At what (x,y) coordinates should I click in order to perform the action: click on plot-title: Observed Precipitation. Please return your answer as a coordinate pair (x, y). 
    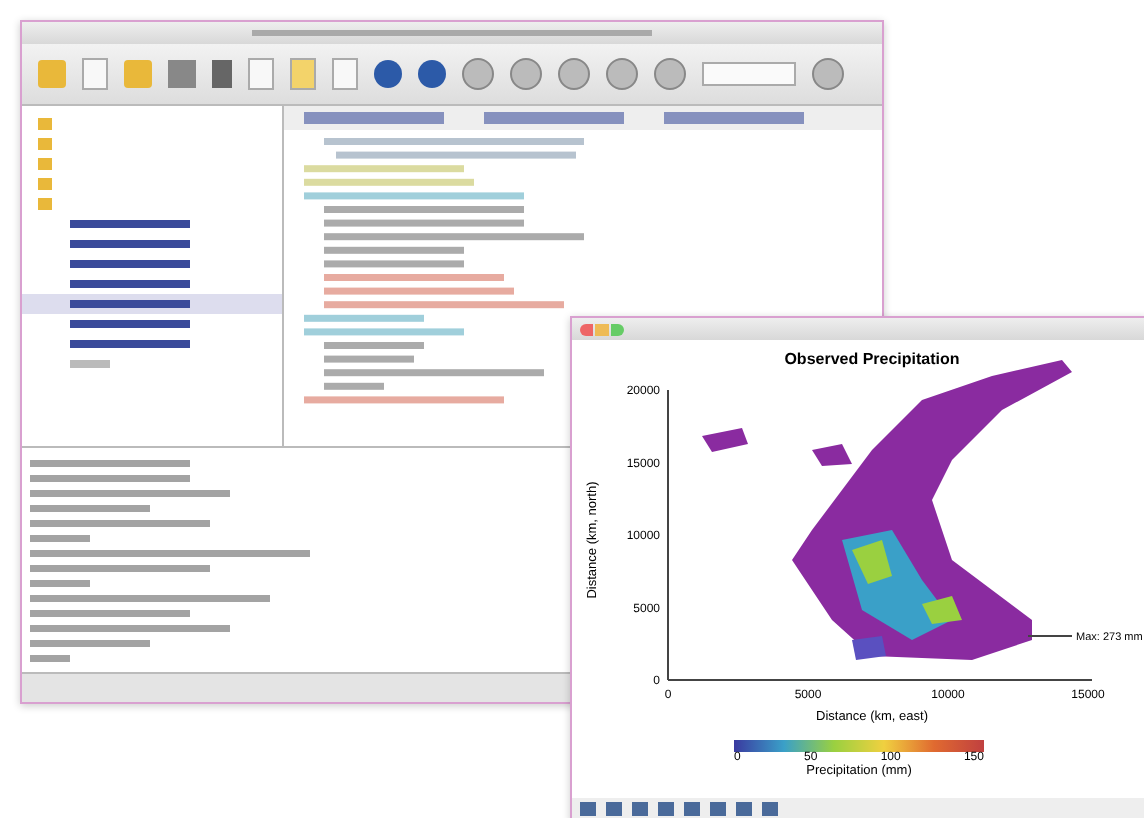
    Looking at the image, I should click on (872, 359).